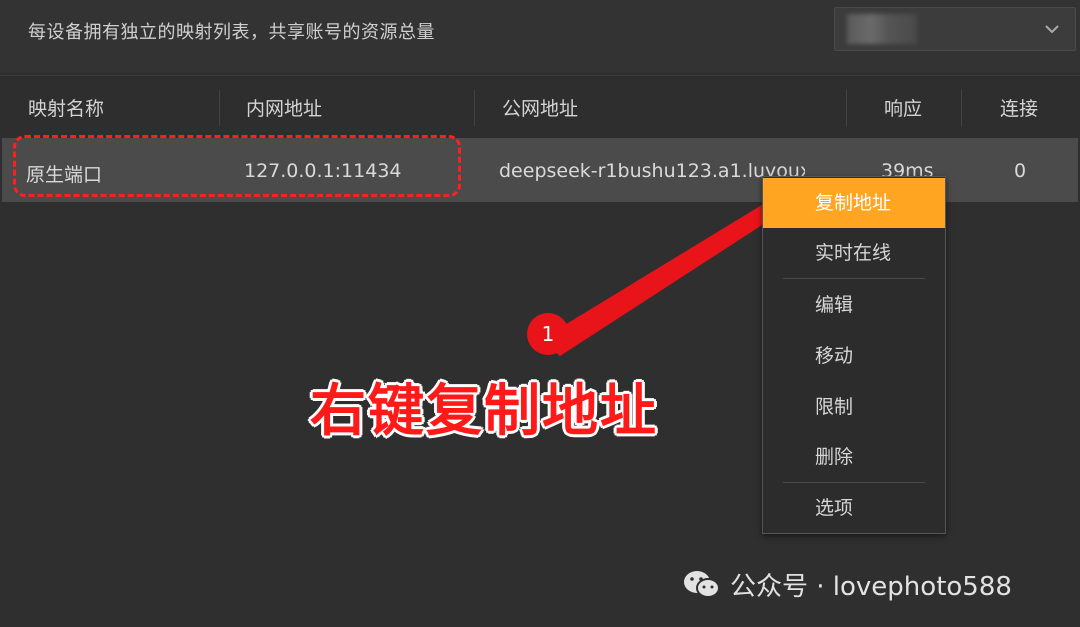 The image size is (1080, 627). Describe the element at coordinates (854, 407) in the screenshot. I see `menu-item-limit: 限制` at that location.